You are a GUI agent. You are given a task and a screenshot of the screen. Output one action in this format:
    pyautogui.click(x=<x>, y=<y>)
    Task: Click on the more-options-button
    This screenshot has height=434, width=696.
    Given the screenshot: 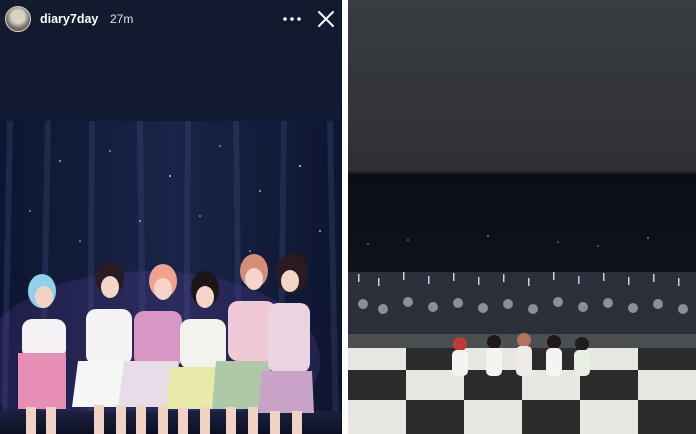 What is the action you would take?
    pyautogui.click(x=292, y=19)
    